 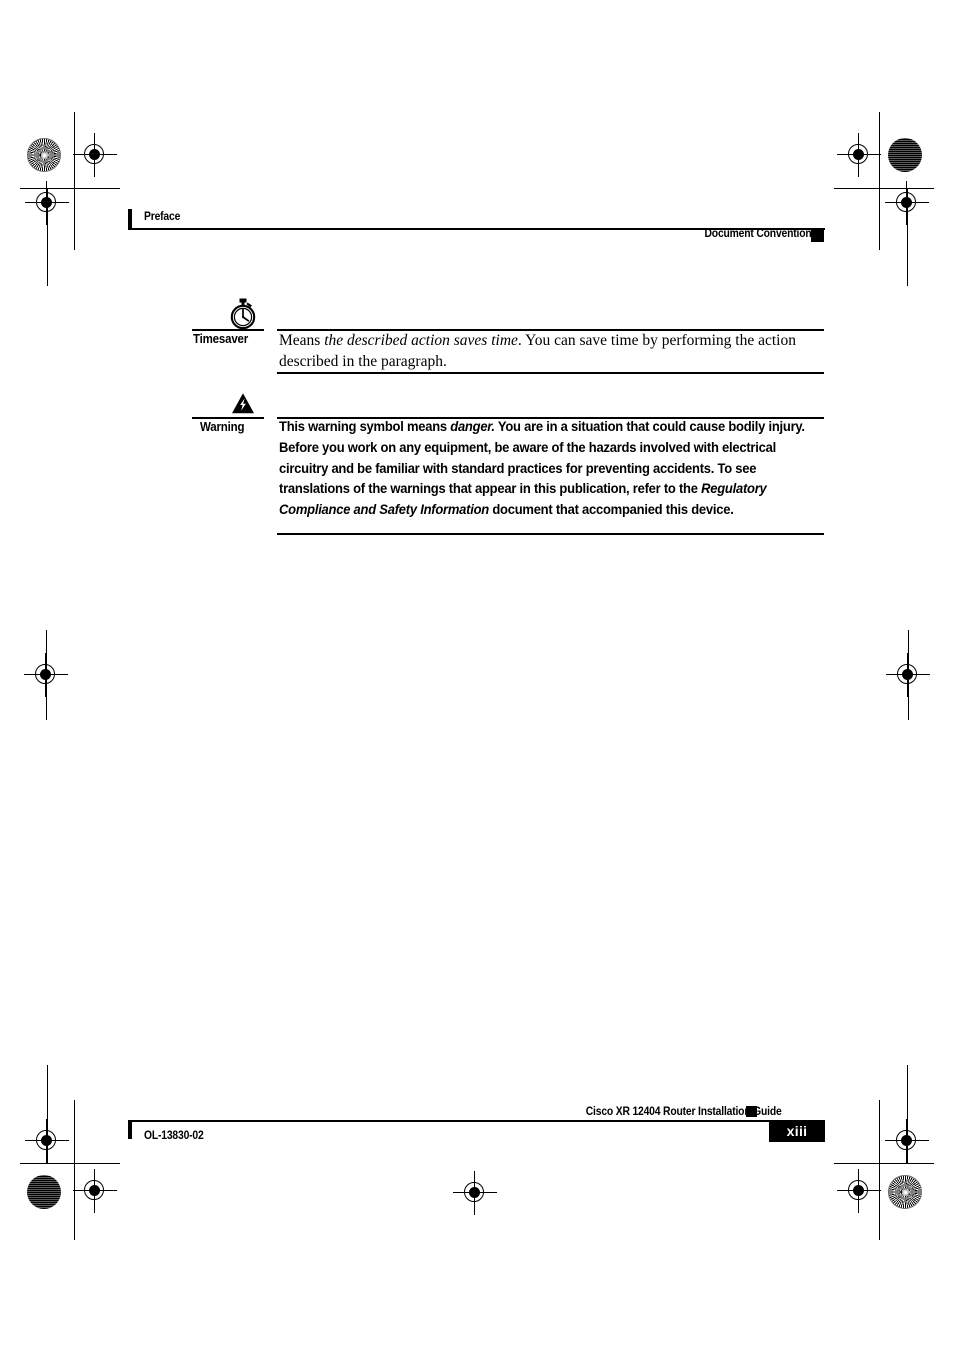 What do you see at coordinates (130, 1130) in the screenshot?
I see `footer-left-tick` at bounding box center [130, 1130].